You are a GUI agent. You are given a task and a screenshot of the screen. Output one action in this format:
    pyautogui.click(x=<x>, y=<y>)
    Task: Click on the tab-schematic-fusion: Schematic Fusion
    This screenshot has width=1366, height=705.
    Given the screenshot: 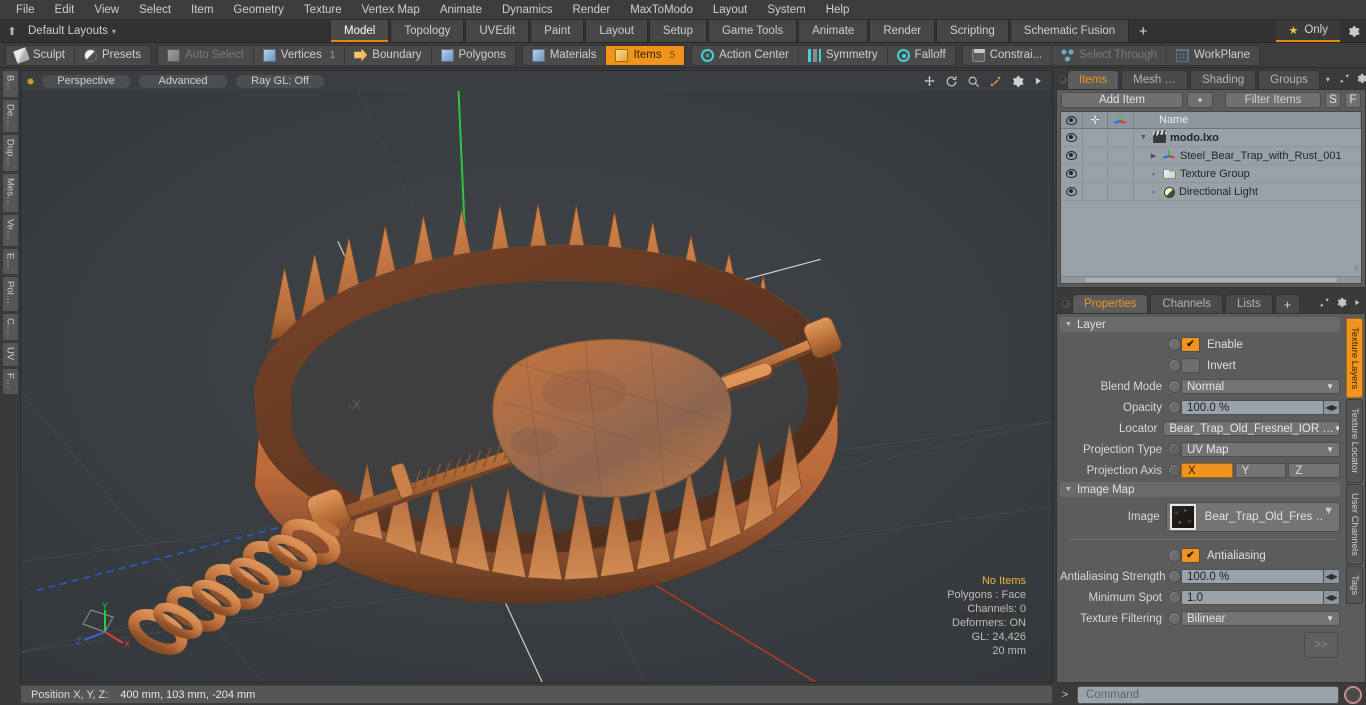 What is the action you would take?
    pyautogui.click(x=1069, y=31)
    